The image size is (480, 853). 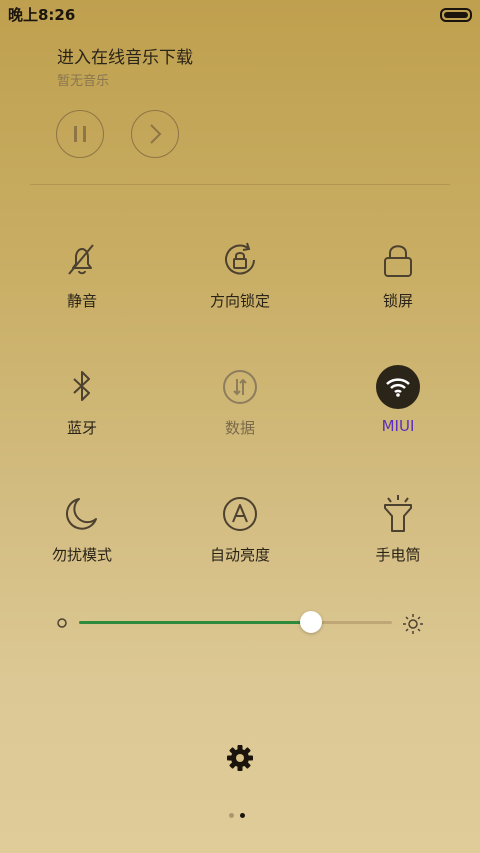 I want to click on brightness-track, so click(x=235, y=622).